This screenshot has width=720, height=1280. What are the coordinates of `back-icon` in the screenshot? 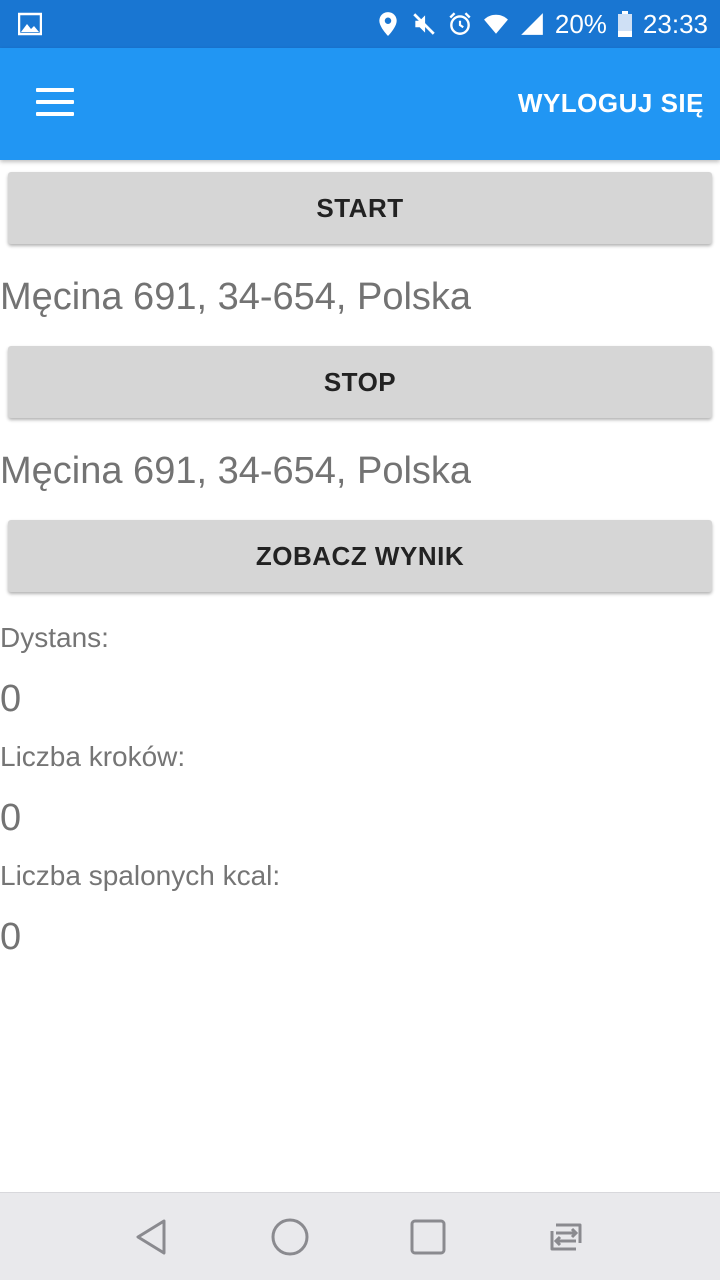 It's located at (152, 1237).